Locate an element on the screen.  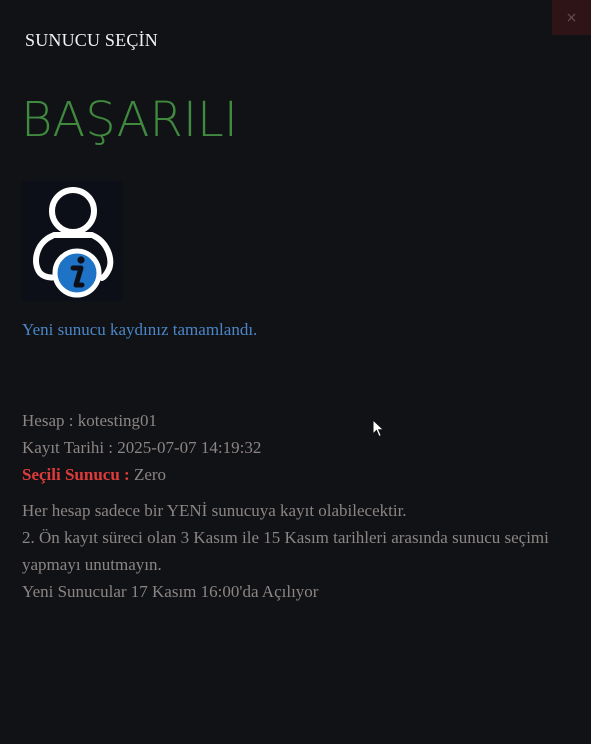
account-label: Hesap : is located at coordinates (48, 420).